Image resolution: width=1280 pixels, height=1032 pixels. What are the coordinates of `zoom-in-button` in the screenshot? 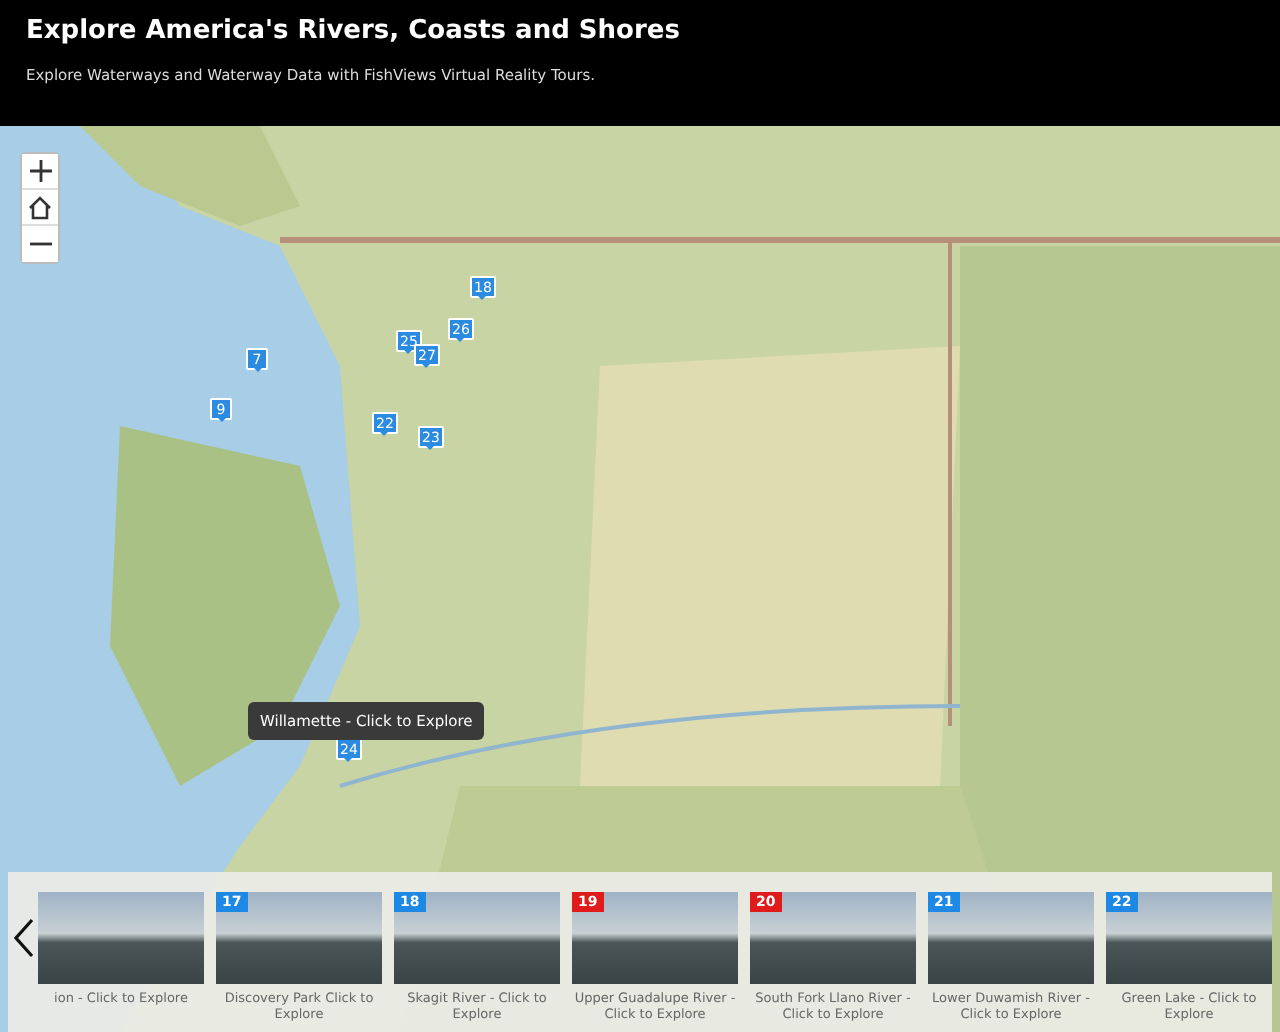 It's located at (40, 172).